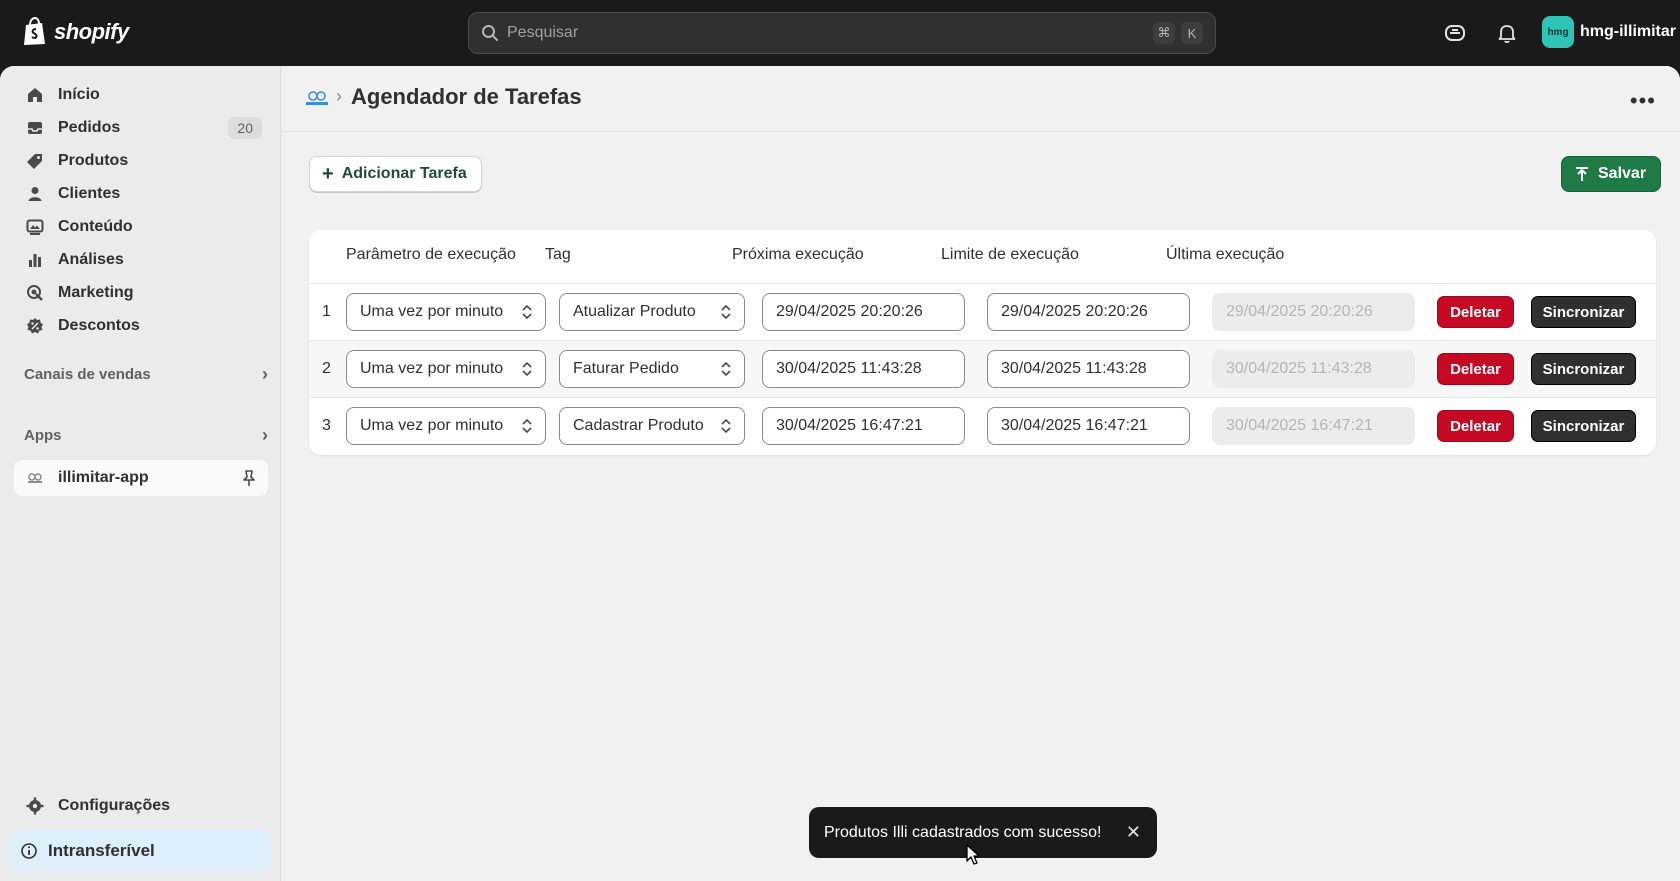  Describe the element at coordinates (827, 33) in the screenshot. I see `search-input` at that location.